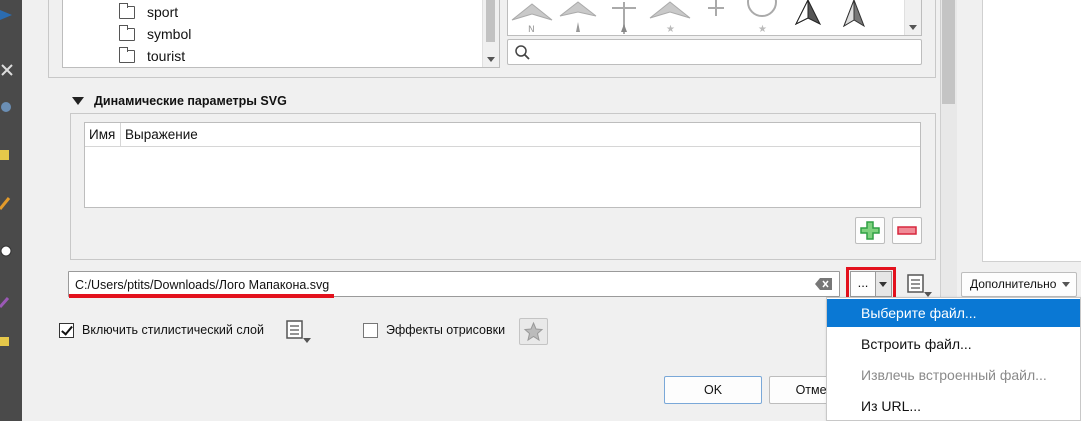 This screenshot has width=1081, height=421. Describe the element at coordinates (6, 251) in the screenshot. I see `clock-icon` at that location.